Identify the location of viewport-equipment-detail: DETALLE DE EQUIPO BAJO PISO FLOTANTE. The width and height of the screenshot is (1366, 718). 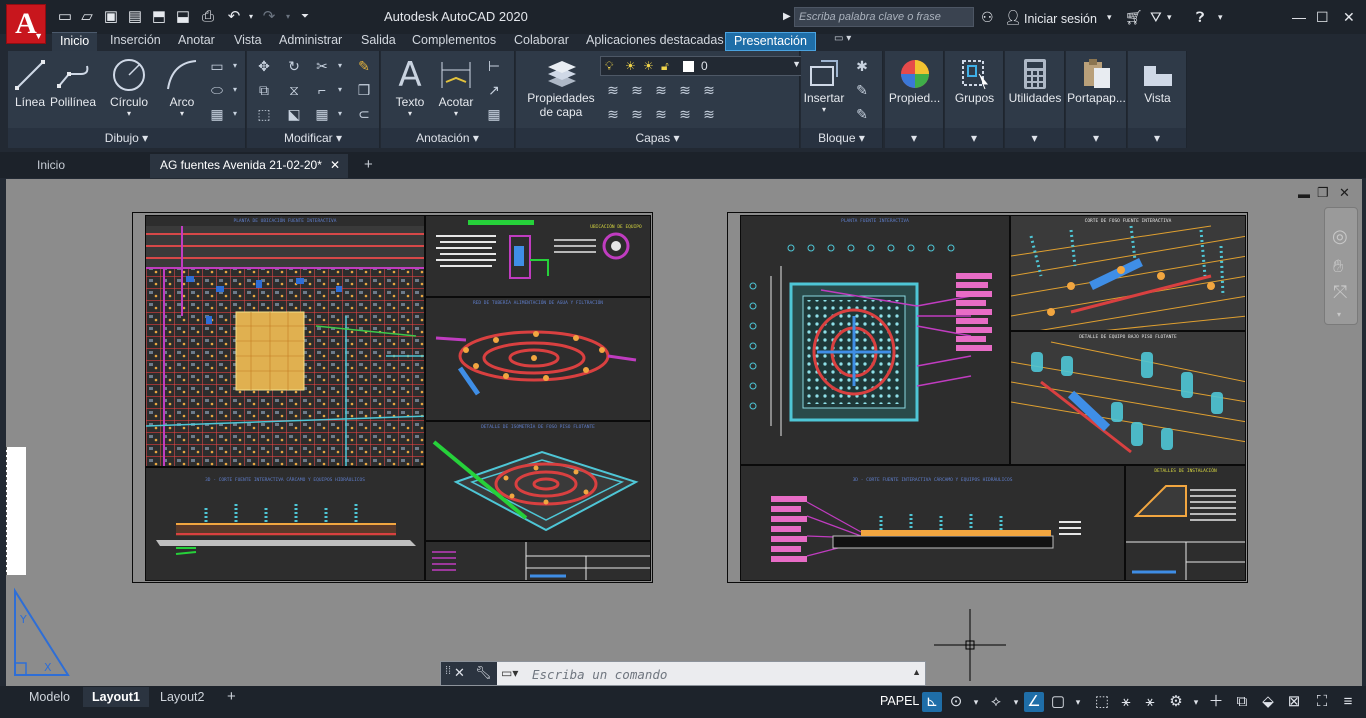
(1128, 398).